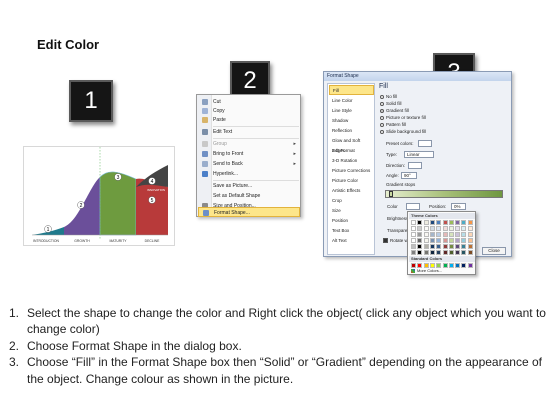  I want to click on nav-item-size: Size, so click(351, 211).